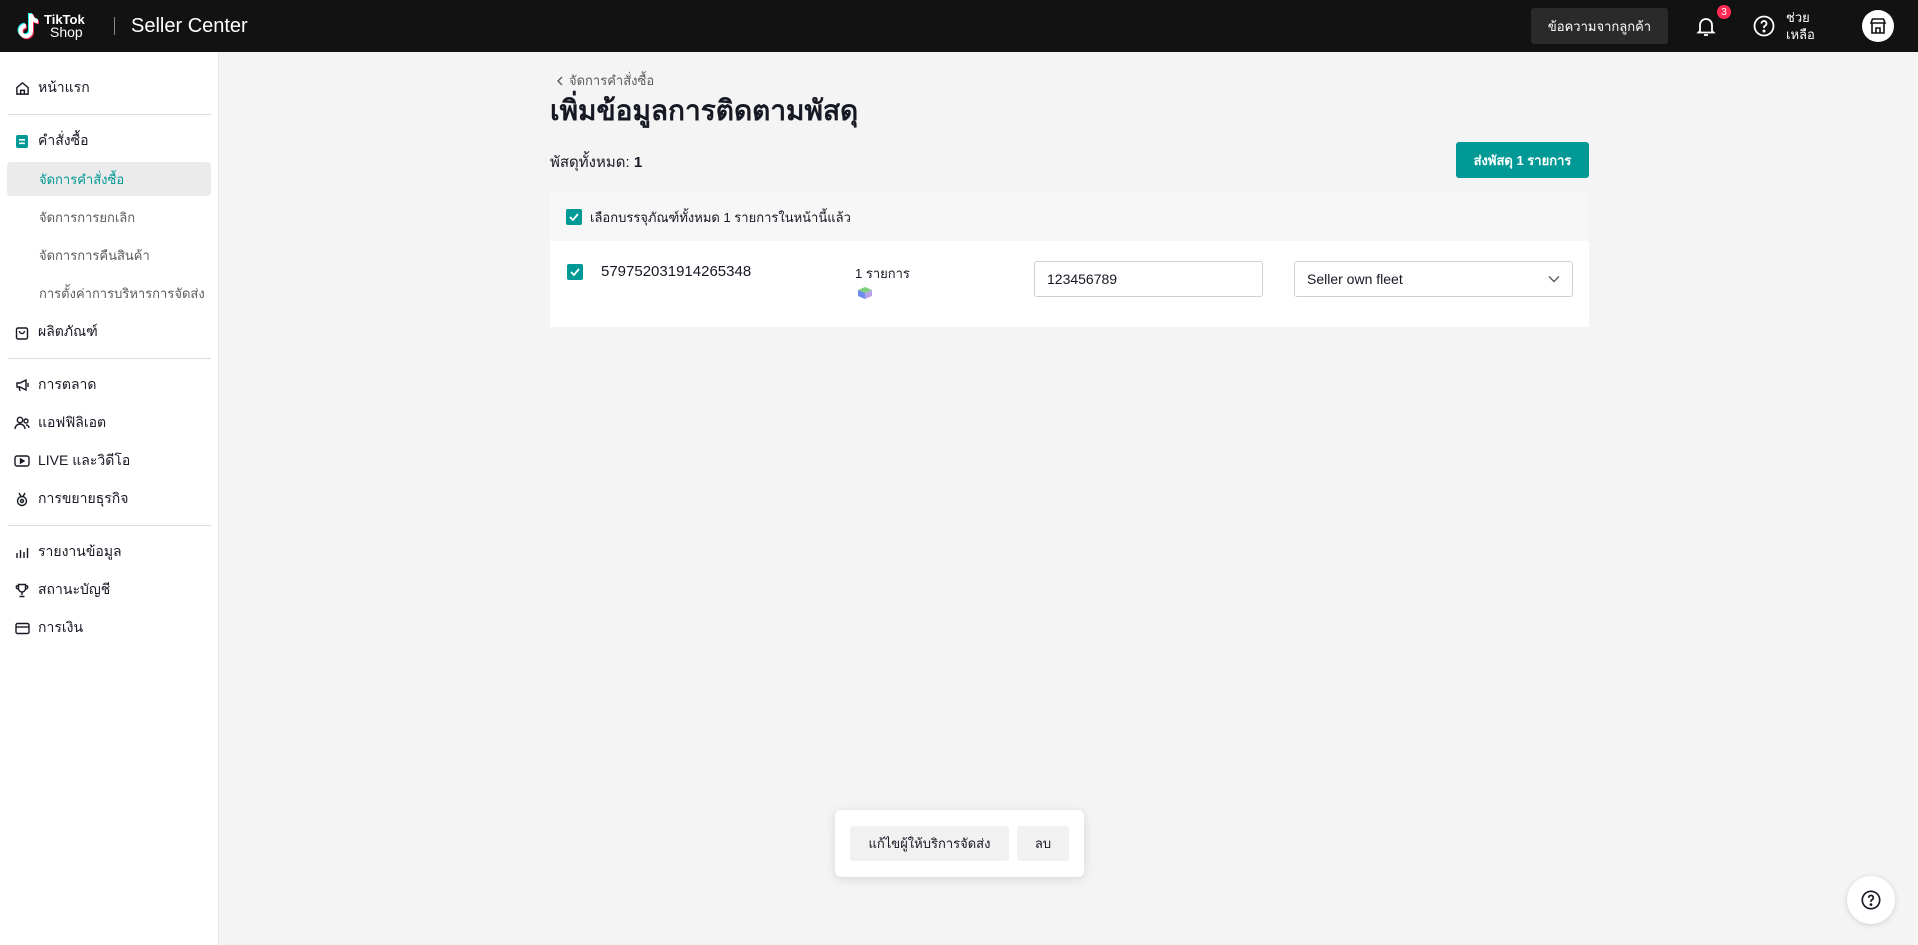 Image resolution: width=1918 pixels, height=945 pixels. I want to click on help-circle-icon, so click(1764, 26).